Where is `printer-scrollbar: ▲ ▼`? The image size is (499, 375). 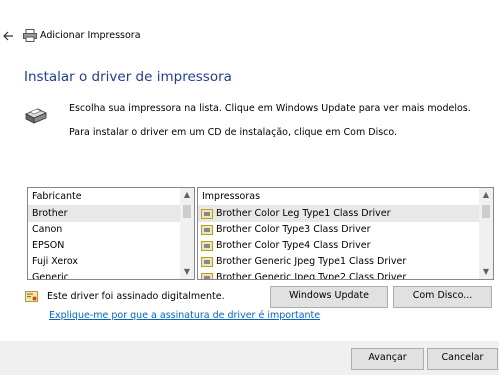
printer-scrollbar: ▲ ▼ is located at coordinates (486, 233).